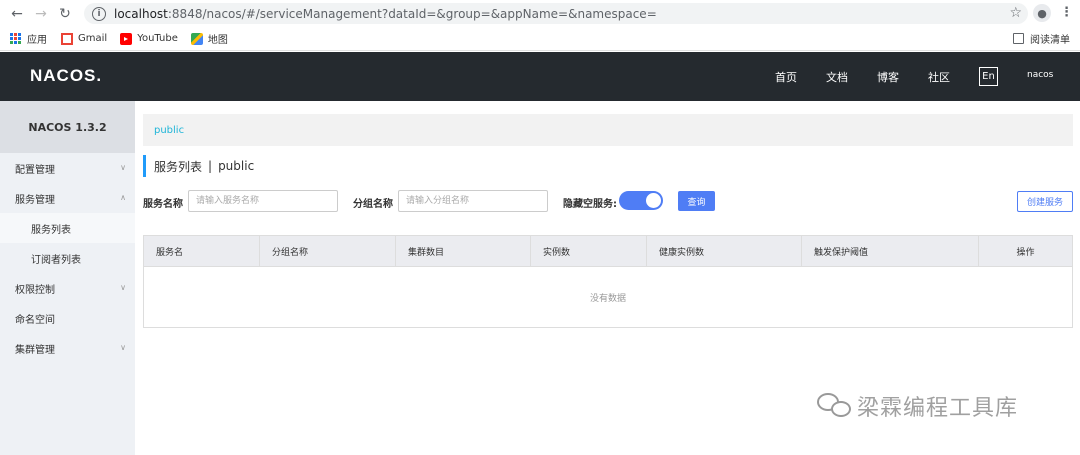 The image size is (1080, 455). What do you see at coordinates (217, 40) in the screenshot?
I see `bookmark-label: 地图` at bounding box center [217, 40].